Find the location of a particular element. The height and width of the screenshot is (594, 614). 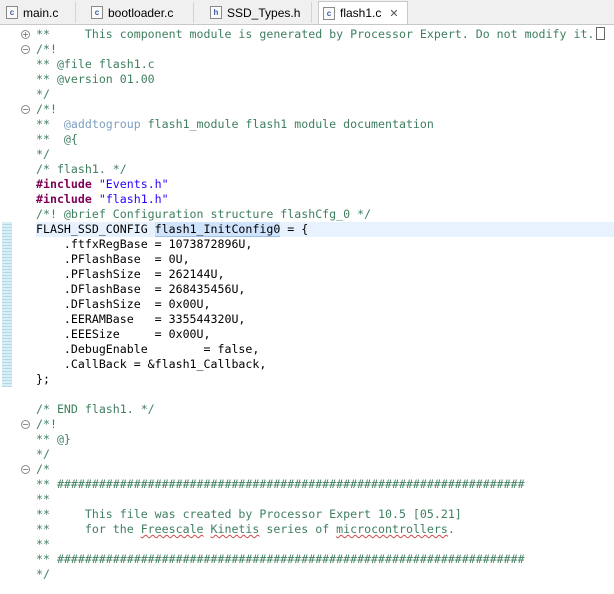

code-line: .DFlashBase = 268435456U, is located at coordinates (141, 289).